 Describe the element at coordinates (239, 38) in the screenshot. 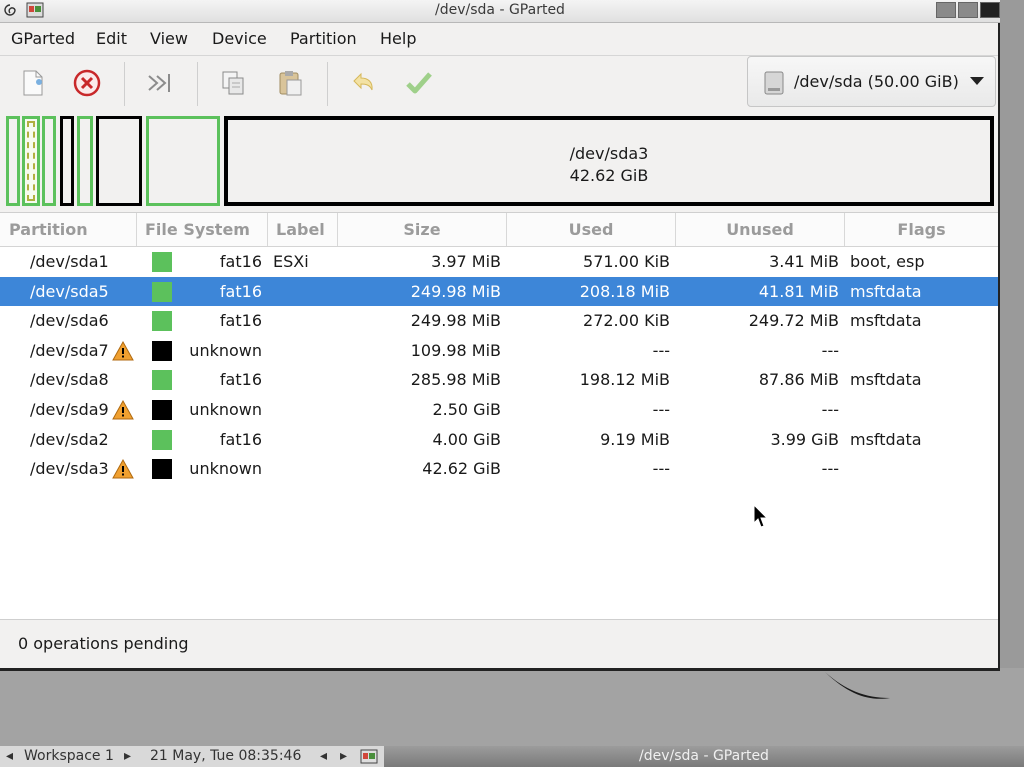

I see `menu-device: Device` at that location.